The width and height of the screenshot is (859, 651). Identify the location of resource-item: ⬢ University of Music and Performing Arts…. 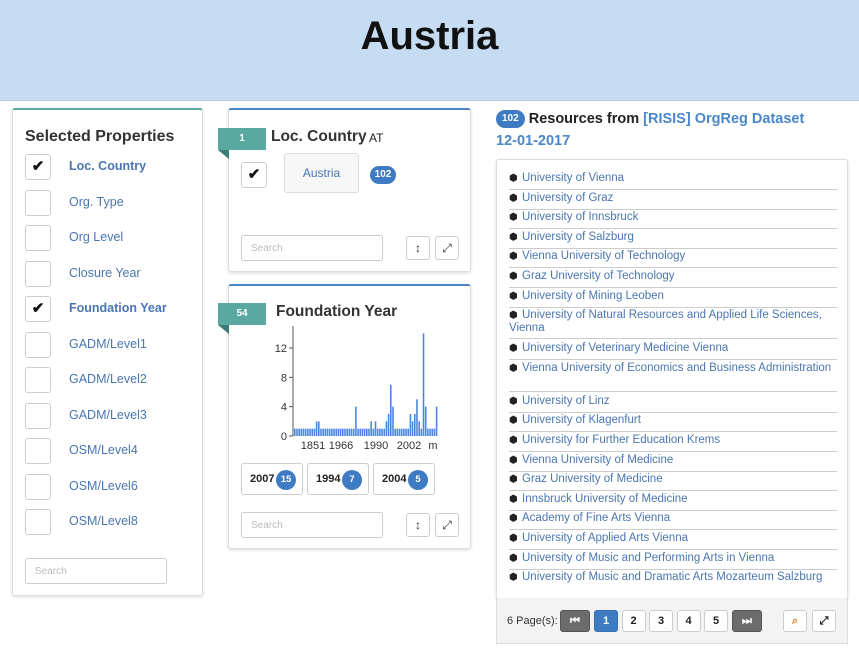
(673, 561).